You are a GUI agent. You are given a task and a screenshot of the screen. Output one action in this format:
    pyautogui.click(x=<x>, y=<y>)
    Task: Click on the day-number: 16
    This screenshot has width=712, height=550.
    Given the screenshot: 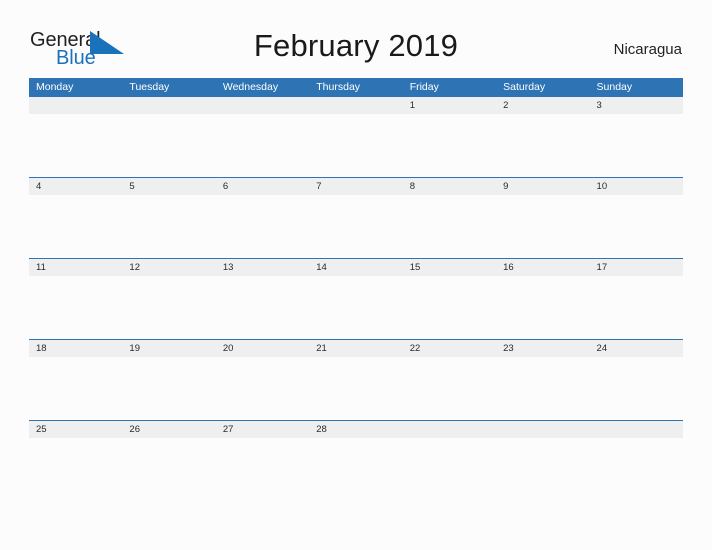 What is the action you would take?
    pyautogui.click(x=542, y=267)
    